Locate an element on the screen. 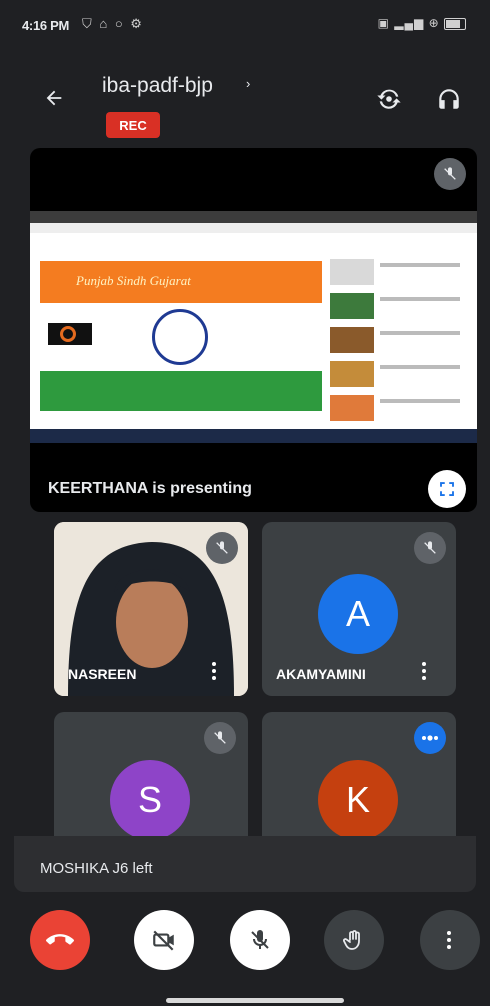 This screenshot has width=490, height=1006. status-time: 4:16 PM is located at coordinates (46, 25).